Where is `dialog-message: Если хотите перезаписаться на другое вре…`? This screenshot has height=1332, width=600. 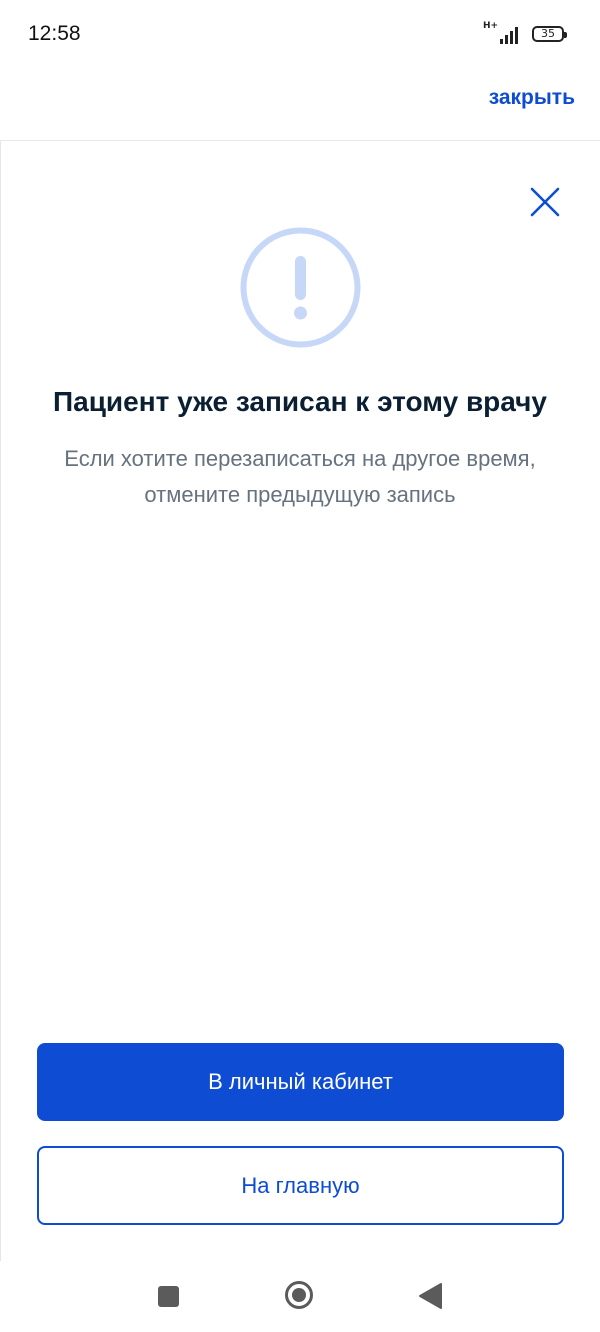
dialog-message: Если хотите перезаписаться на другое вре… is located at coordinates (300, 477).